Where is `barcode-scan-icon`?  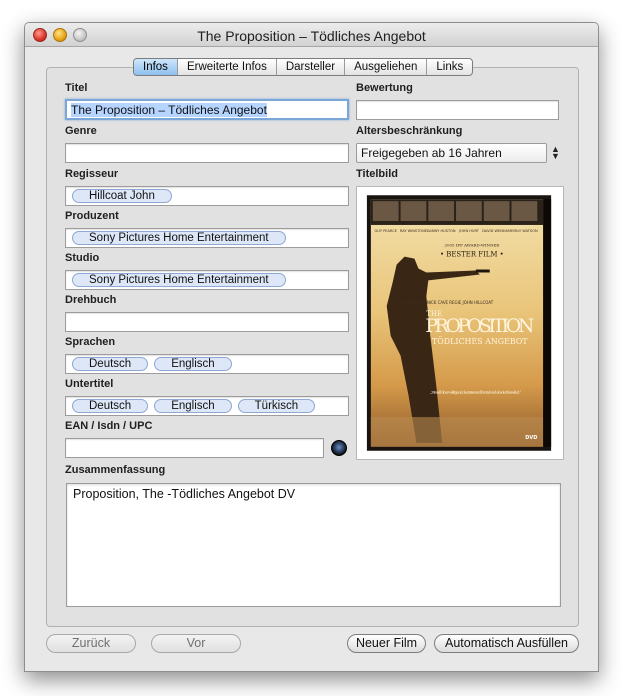 barcode-scan-icon is located at coordinates (339, 448).